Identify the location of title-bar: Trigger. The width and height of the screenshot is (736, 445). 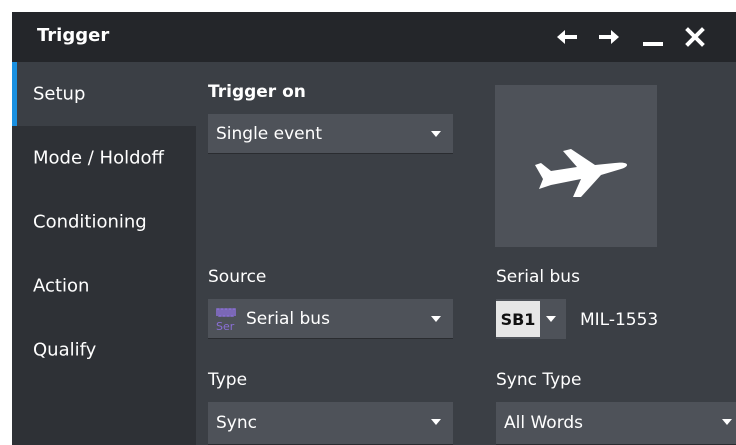
(374, 37).